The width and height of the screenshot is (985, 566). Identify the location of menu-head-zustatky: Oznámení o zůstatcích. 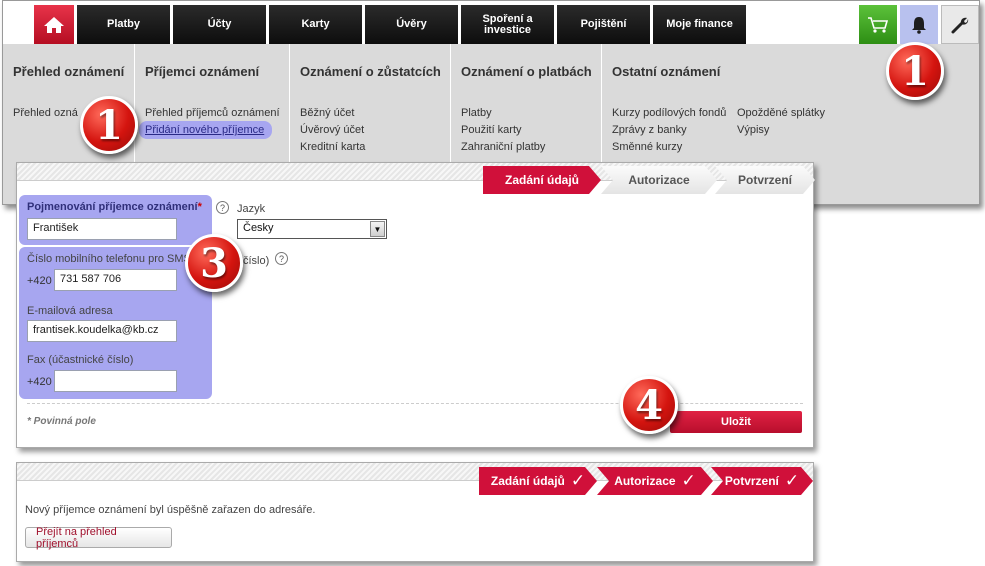
(370, 71).